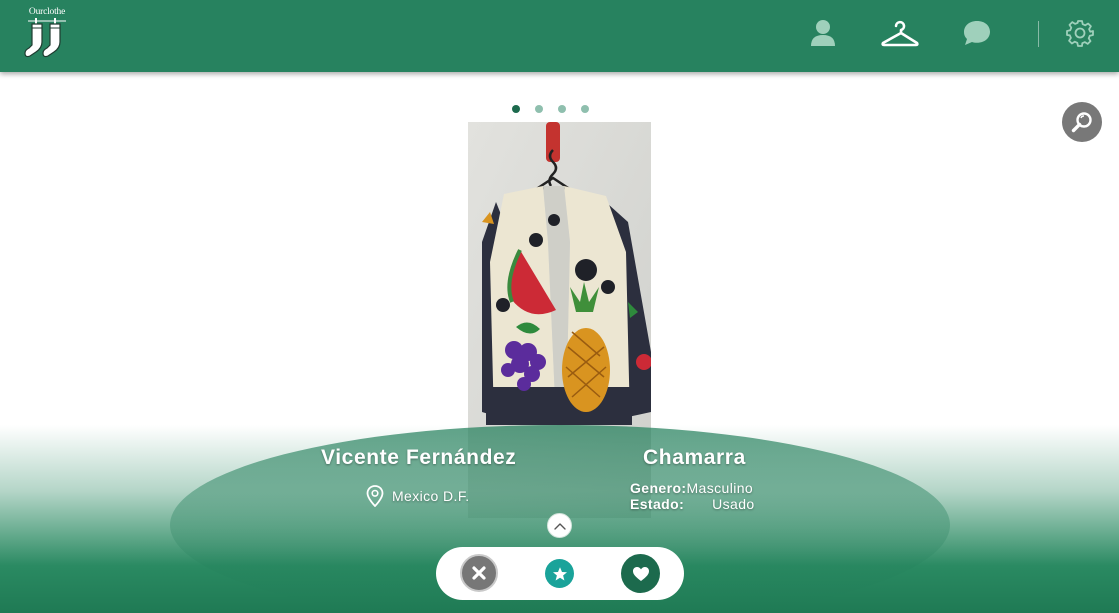 The image size is (1119, 613). I want to click on carousel-indicators, so click(550, 109).